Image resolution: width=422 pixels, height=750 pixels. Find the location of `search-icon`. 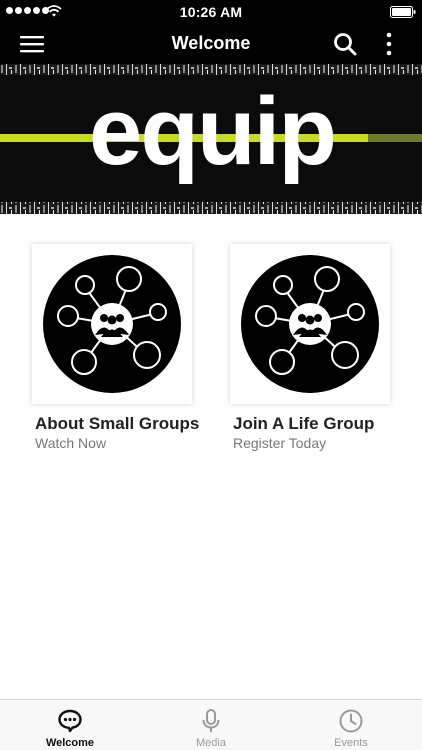

search-icon is located at coordinates (345, 44).